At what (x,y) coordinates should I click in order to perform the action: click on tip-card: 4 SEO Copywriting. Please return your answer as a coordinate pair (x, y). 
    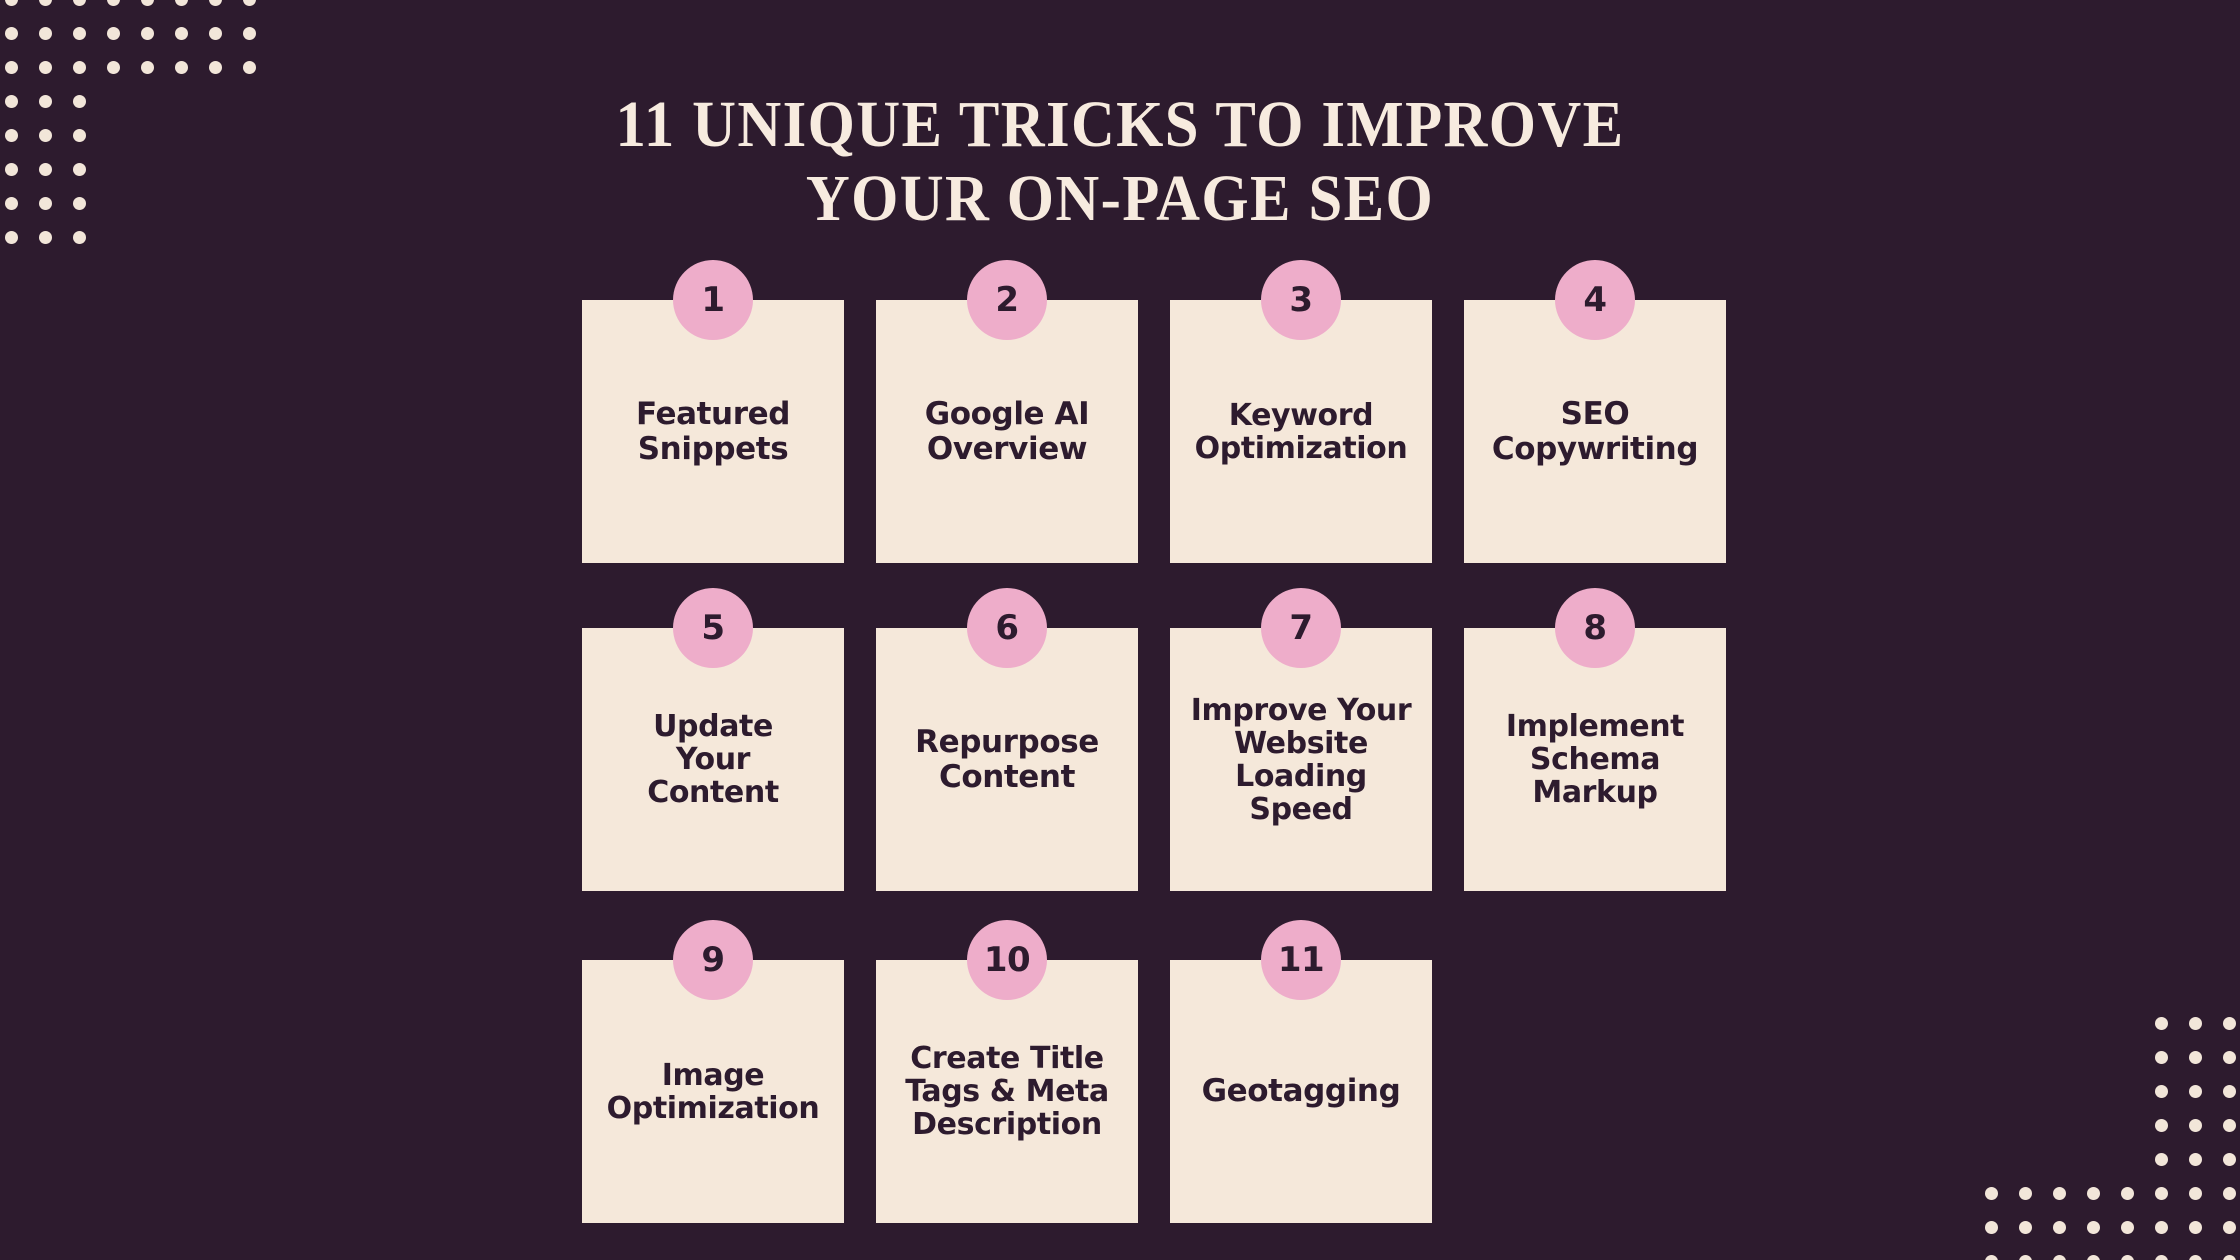
    Looking at the image, I should click on (1595, 411).